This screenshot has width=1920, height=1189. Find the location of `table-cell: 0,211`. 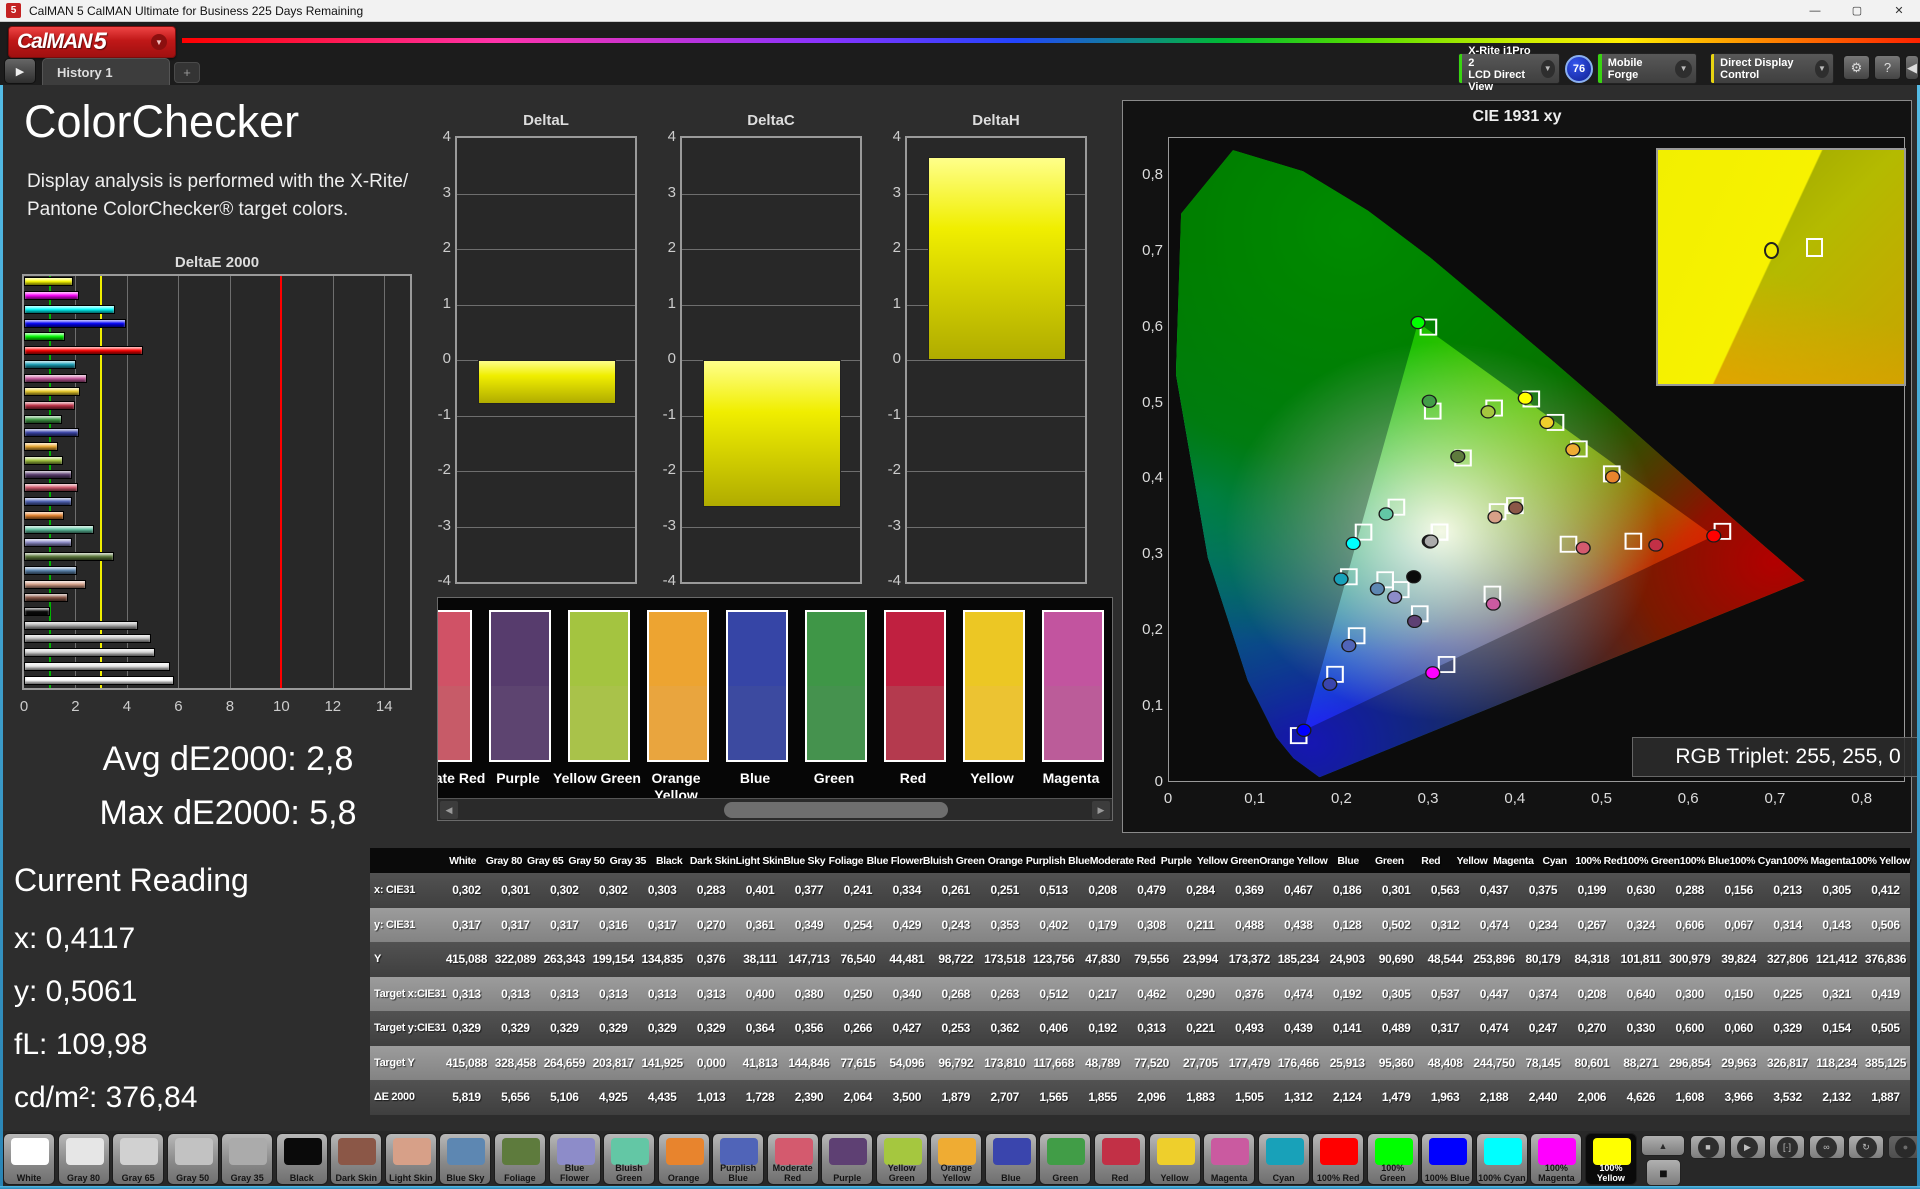

table-cell: 0,211 is located at coordinates (1200, 924).